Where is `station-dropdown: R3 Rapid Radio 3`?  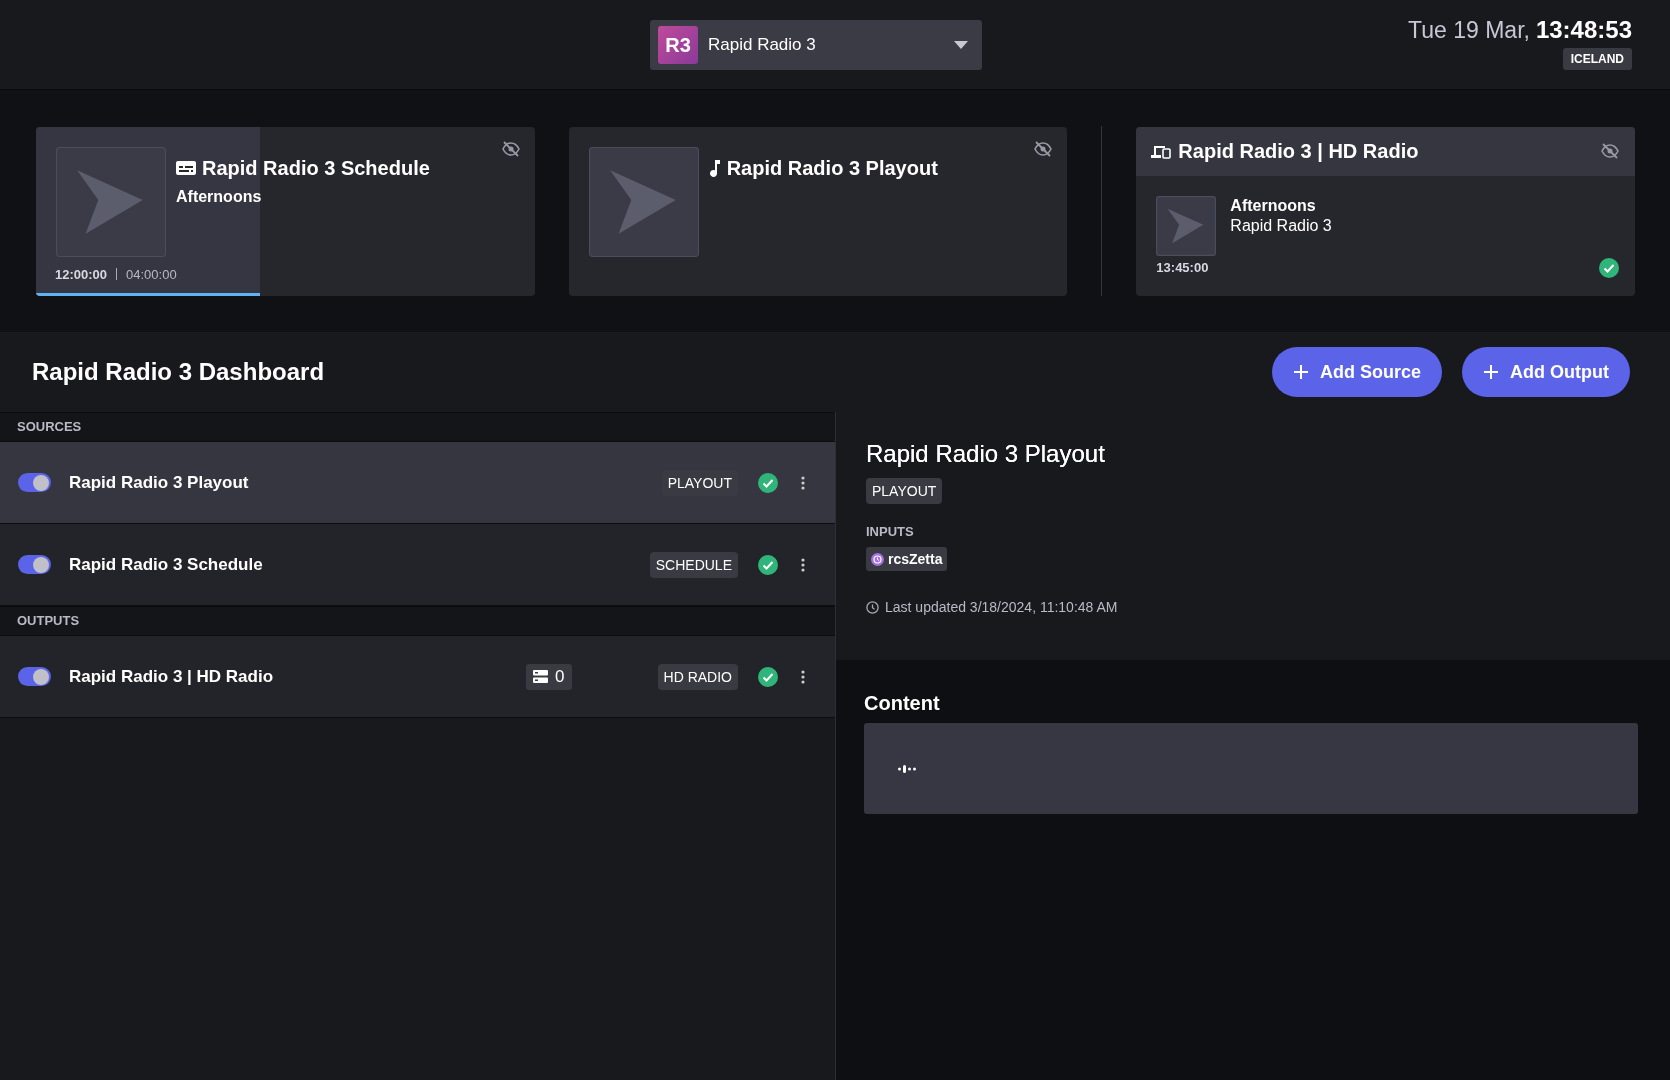
station-dropdown: R3 Rapid Radio 3 is located at coordinates (816, 45).